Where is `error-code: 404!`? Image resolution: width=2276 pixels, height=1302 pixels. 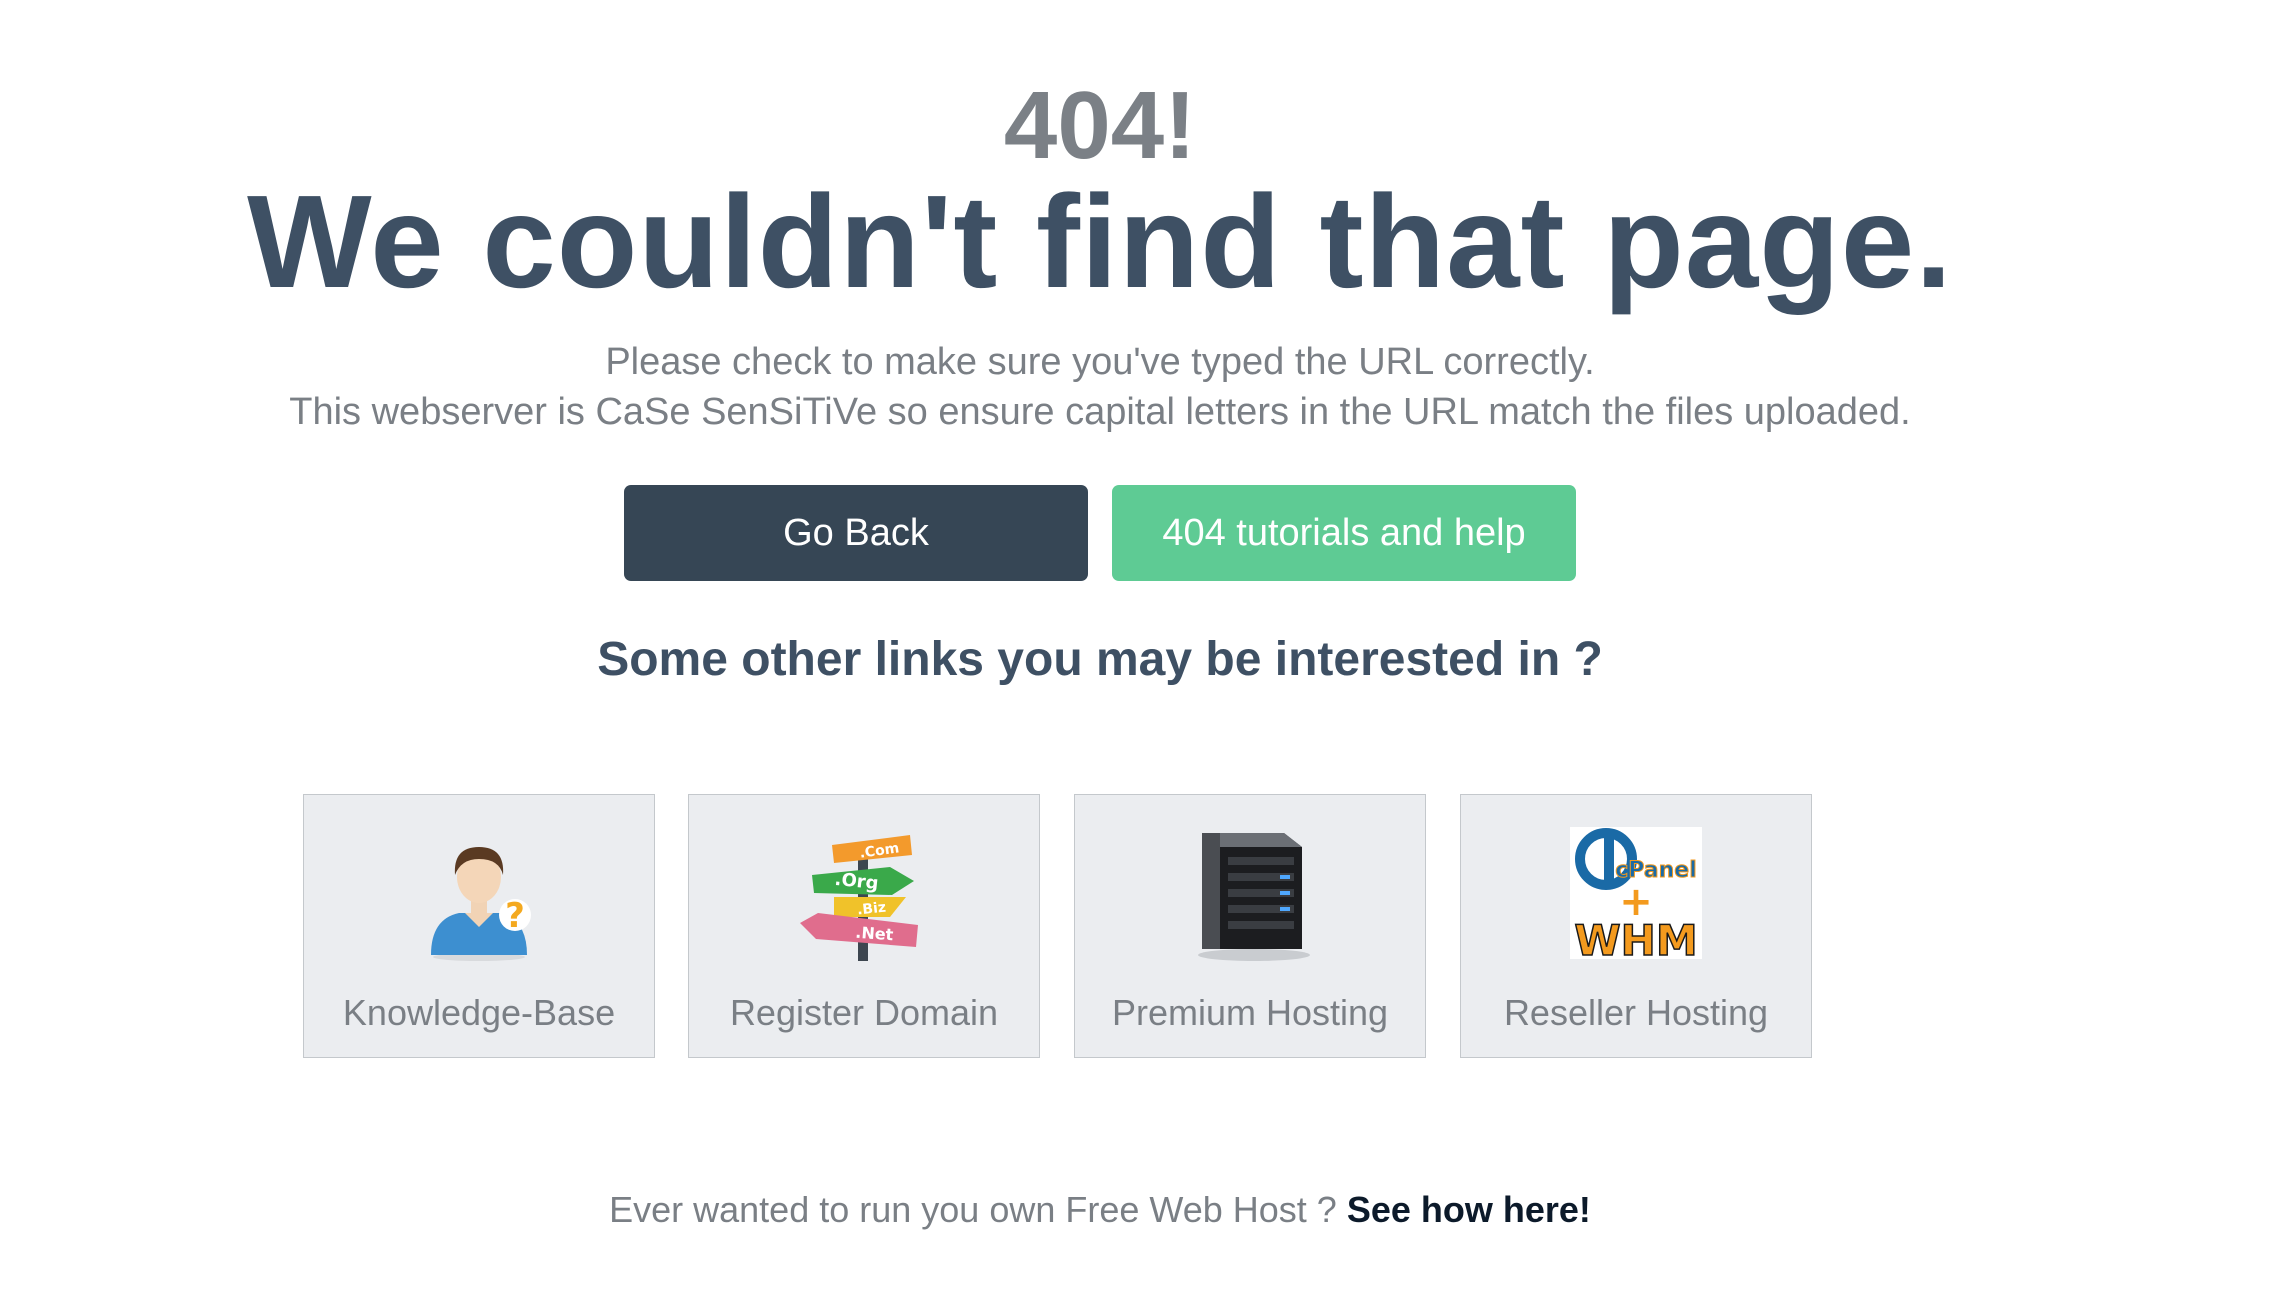 error-code: 404! is located at coordinates (1100, 125).